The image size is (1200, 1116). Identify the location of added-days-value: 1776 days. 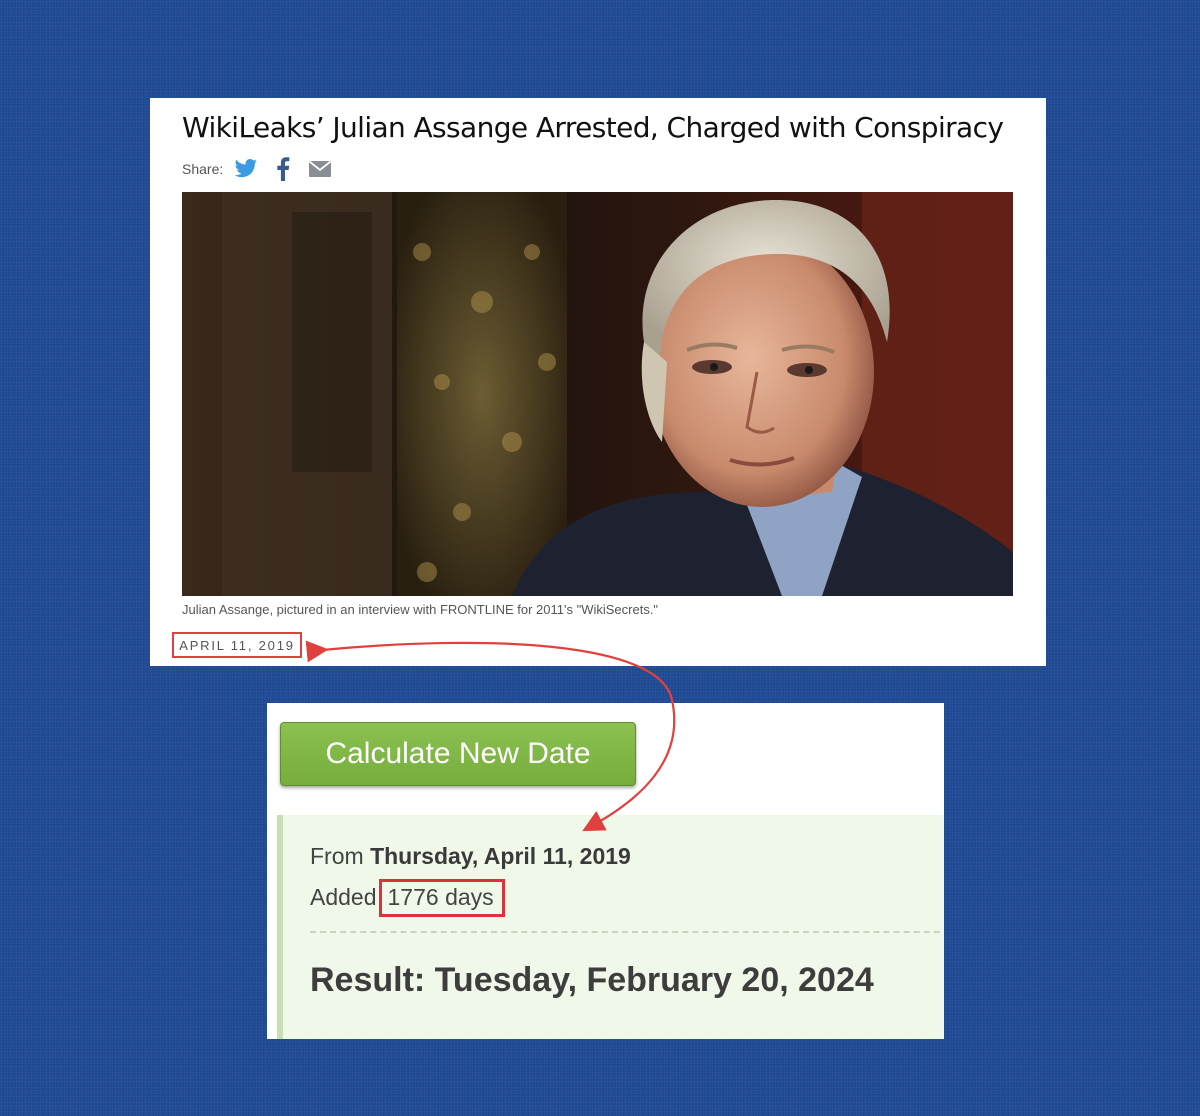
(440, 897).